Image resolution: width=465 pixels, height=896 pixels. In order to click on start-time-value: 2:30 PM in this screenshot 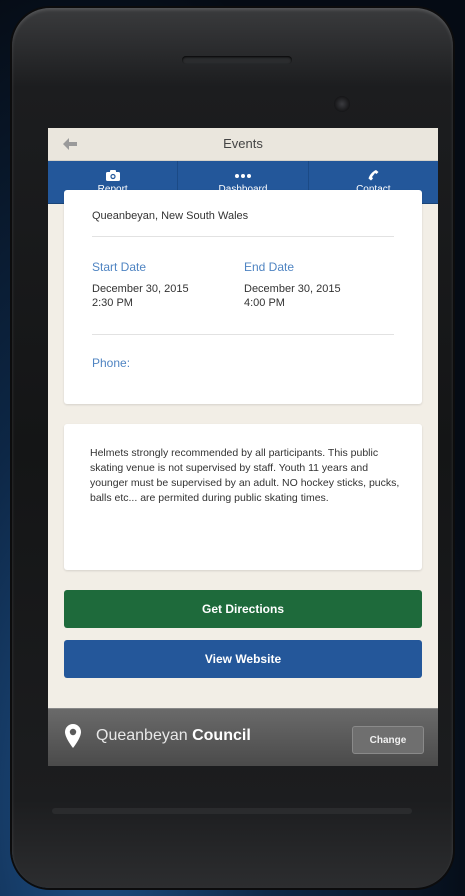, I will do `click(112, 303)`.